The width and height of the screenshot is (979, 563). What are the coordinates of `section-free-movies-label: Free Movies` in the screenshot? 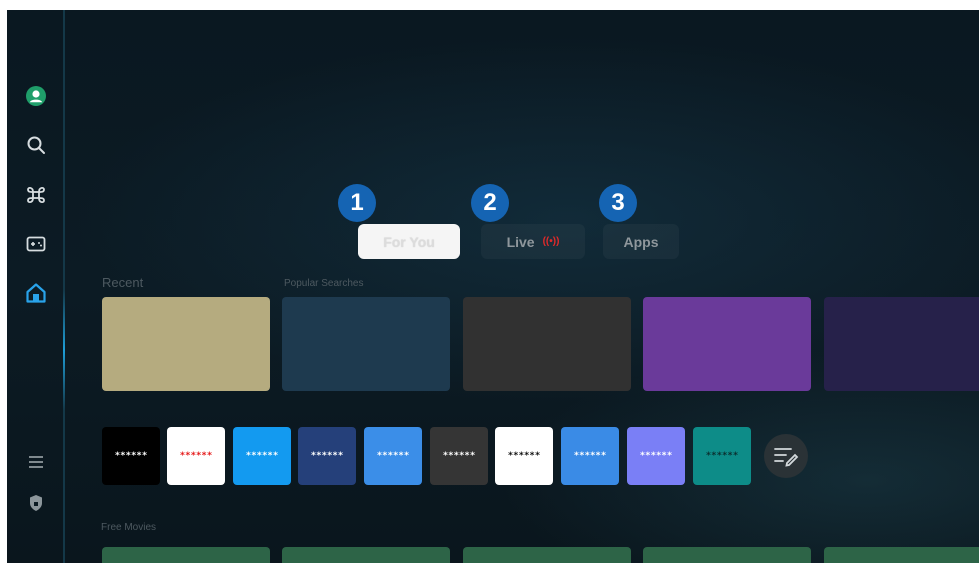 It's located at (129, 527).